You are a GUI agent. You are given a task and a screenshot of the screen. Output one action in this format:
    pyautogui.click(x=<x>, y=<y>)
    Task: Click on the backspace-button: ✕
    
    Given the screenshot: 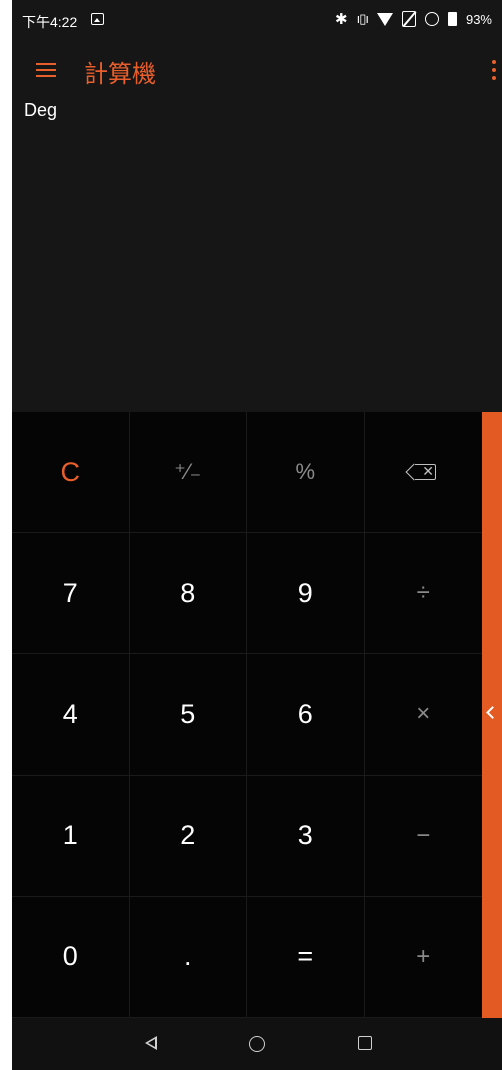 What is the action you would take?
    pyautogui.click(x=423, y=473)
    